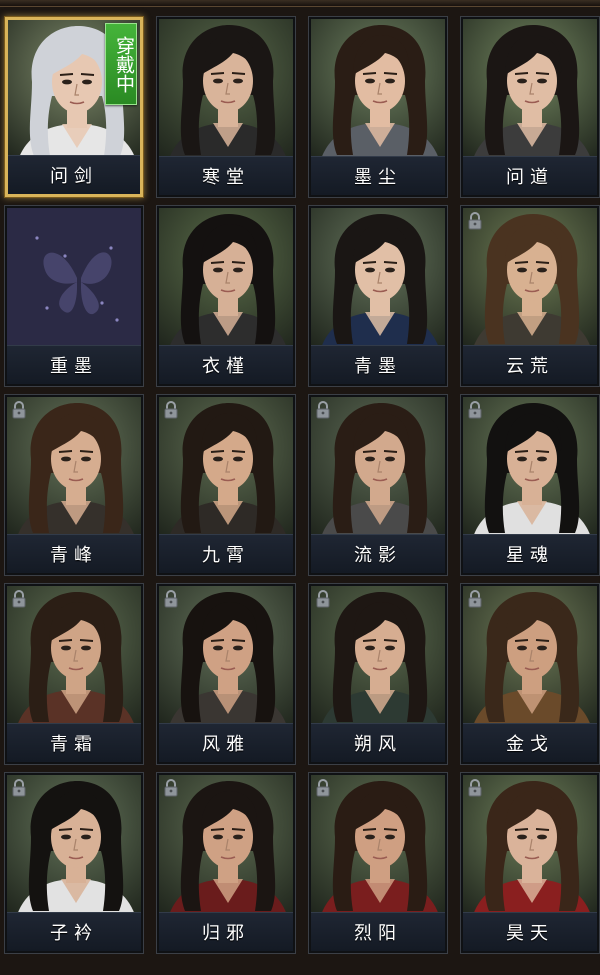 The height and width of the screenshot is (975, 600). I want to click on character-name: 寒堂, so click(226, 177).